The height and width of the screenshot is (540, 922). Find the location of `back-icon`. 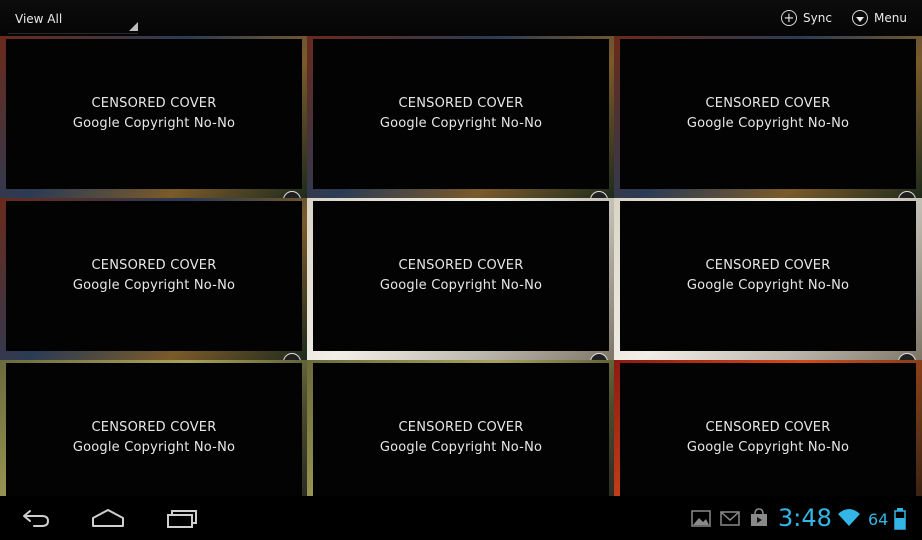

back-icon is located at coordinates (36, 518).